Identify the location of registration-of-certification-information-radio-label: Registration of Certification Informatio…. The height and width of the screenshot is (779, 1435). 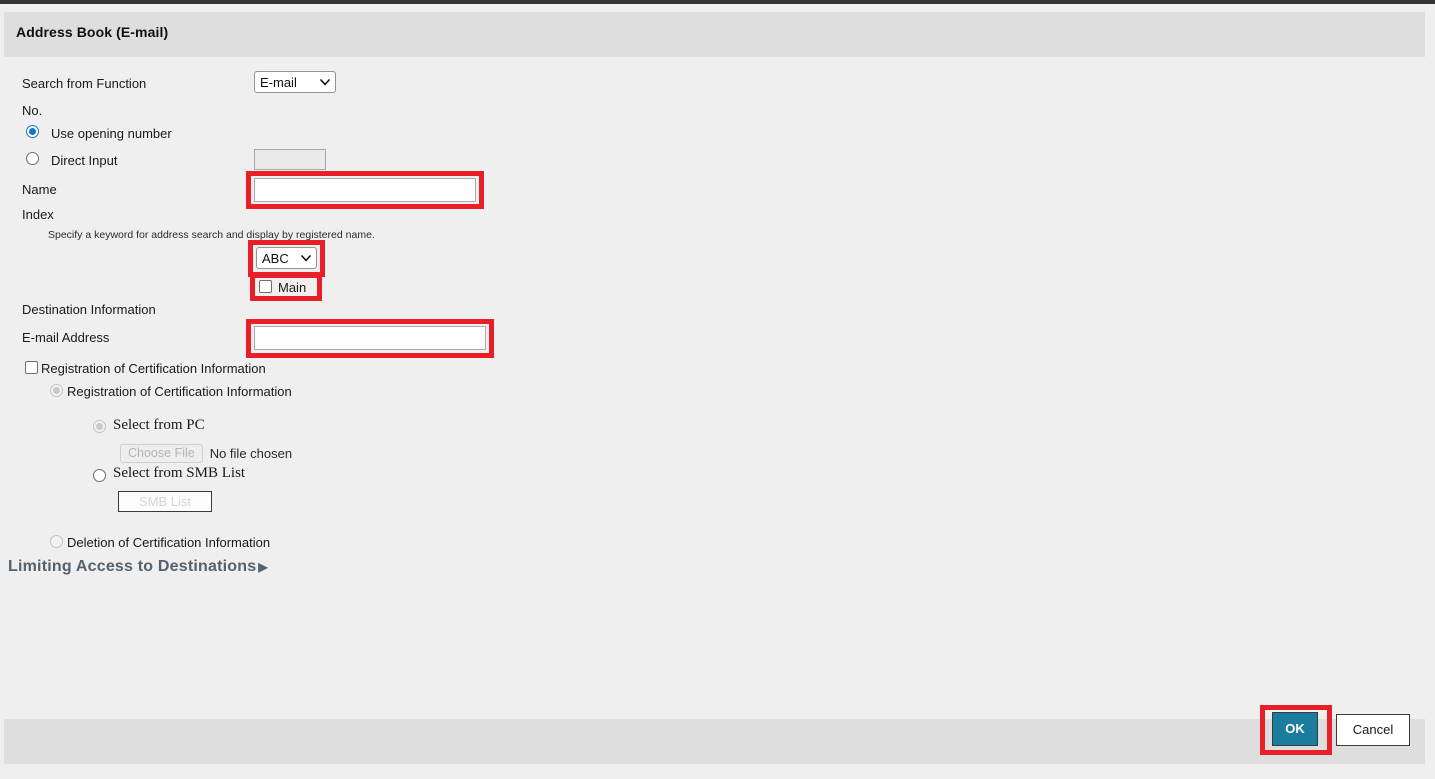
(179, 391).